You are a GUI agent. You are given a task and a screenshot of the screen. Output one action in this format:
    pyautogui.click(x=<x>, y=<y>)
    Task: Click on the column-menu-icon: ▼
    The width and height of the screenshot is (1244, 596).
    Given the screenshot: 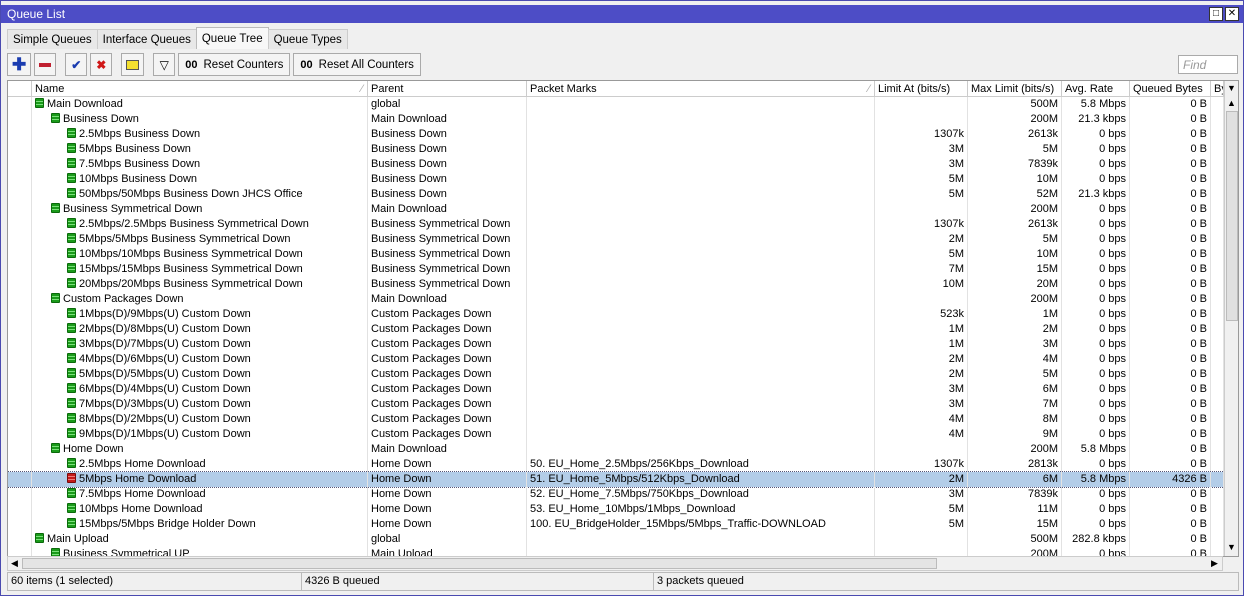 What is the action you would take?
    pyautogui.click(x=1231, y=88)
    